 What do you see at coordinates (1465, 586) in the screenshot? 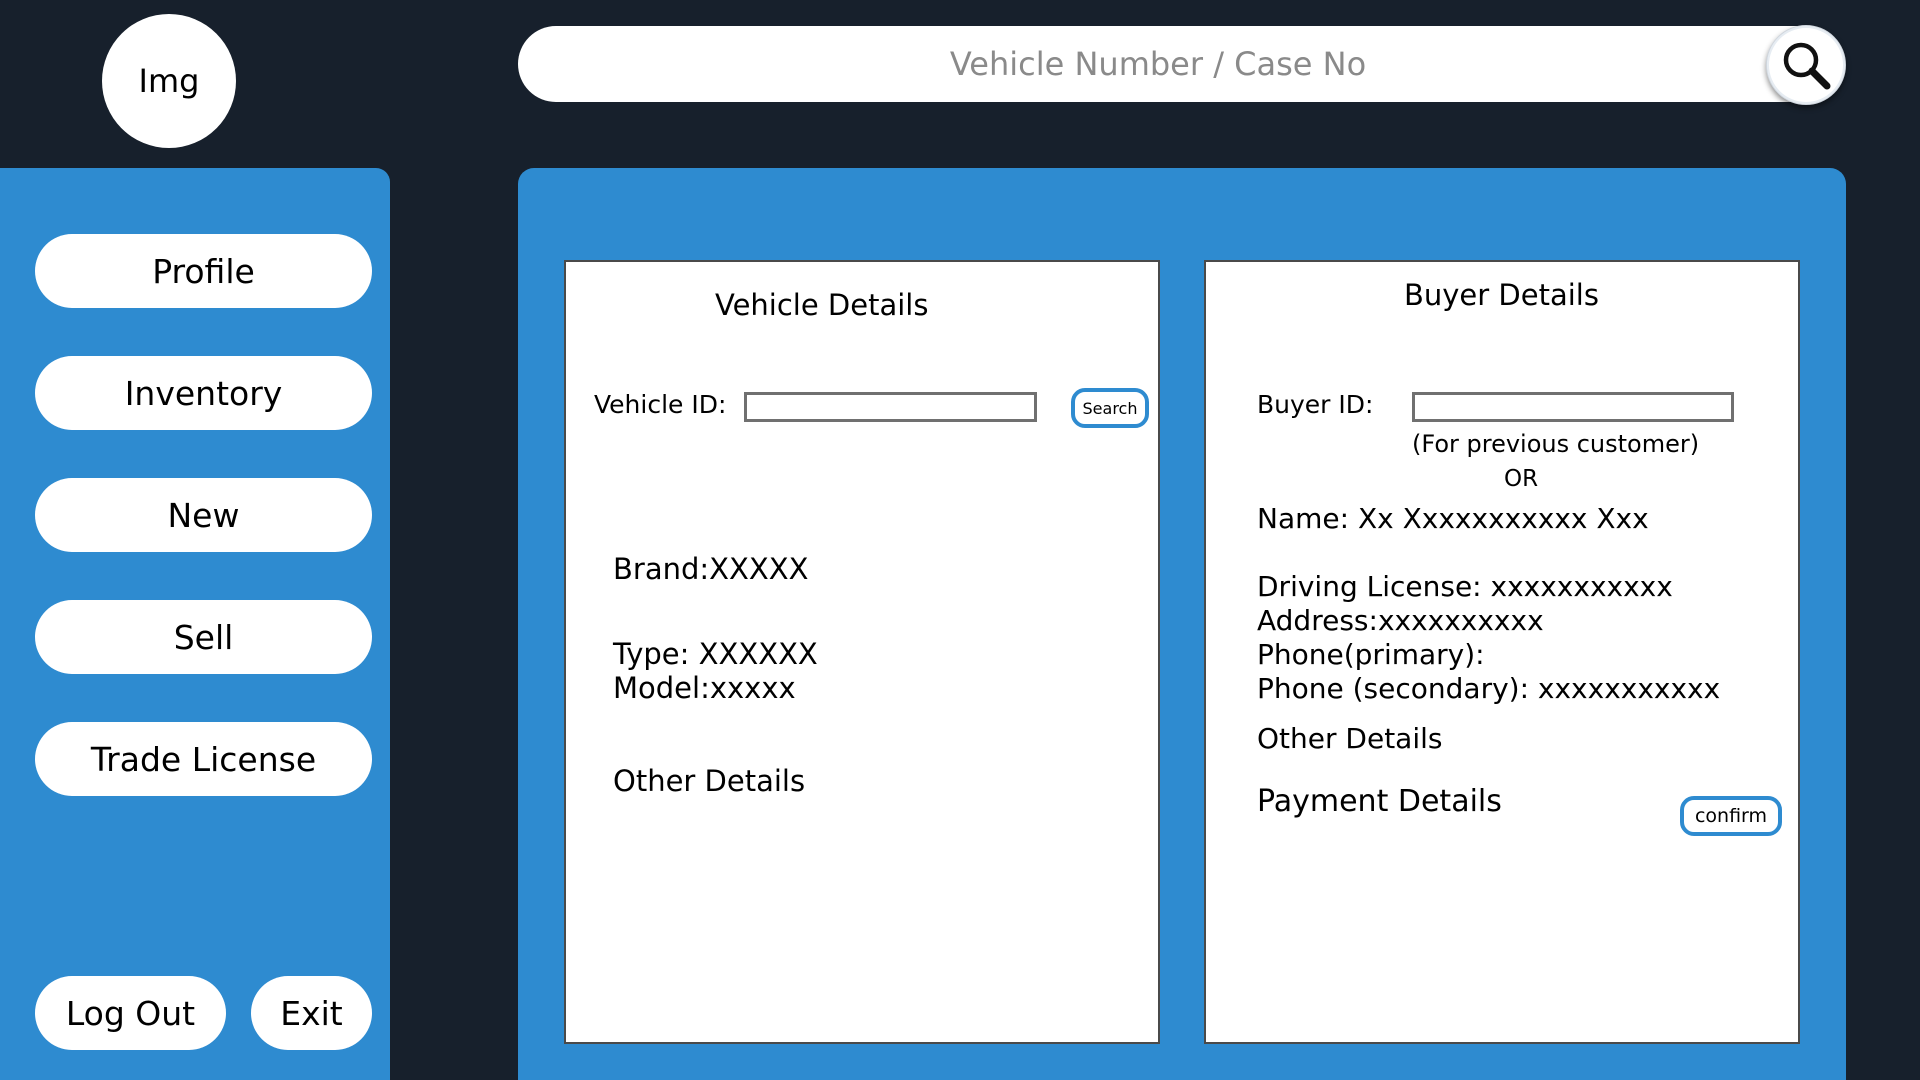
I see `buyer-driving-license: Driving License: xxxxxxxxxxx` at bounding box center [1465, 586].